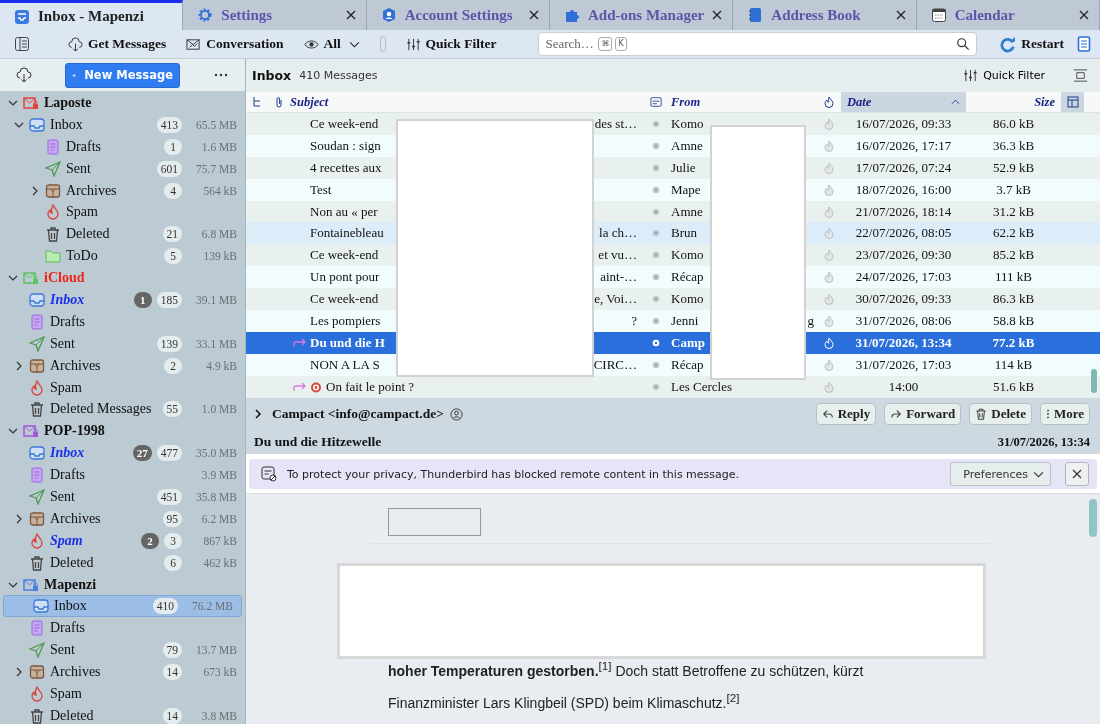  Describe the element at coordinates (70, 584) in the screenshot. I see `account-name: Mapenzi` at that location.